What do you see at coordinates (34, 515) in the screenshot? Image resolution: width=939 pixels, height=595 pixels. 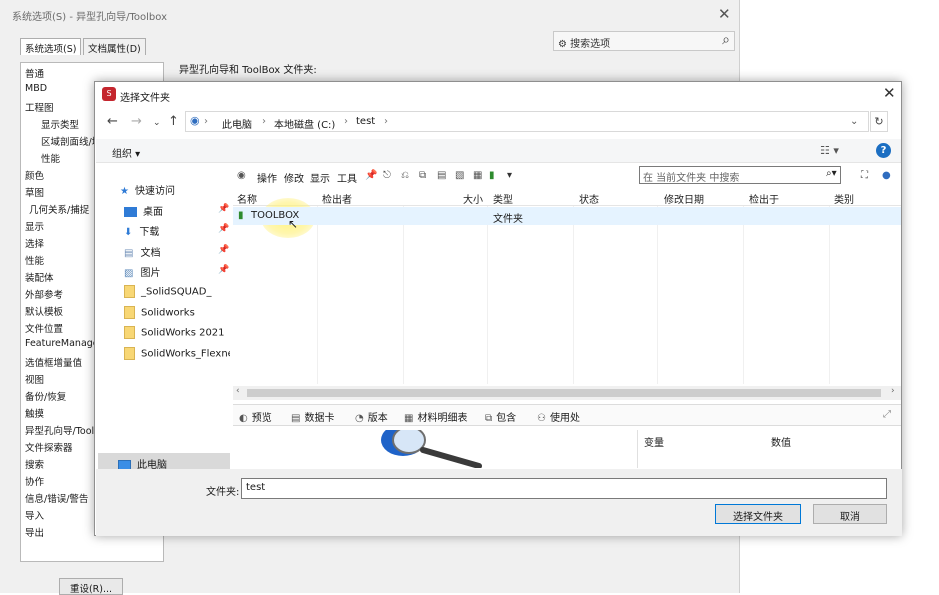 I see `tree-item: 导入` at bounding box center [34, 515].